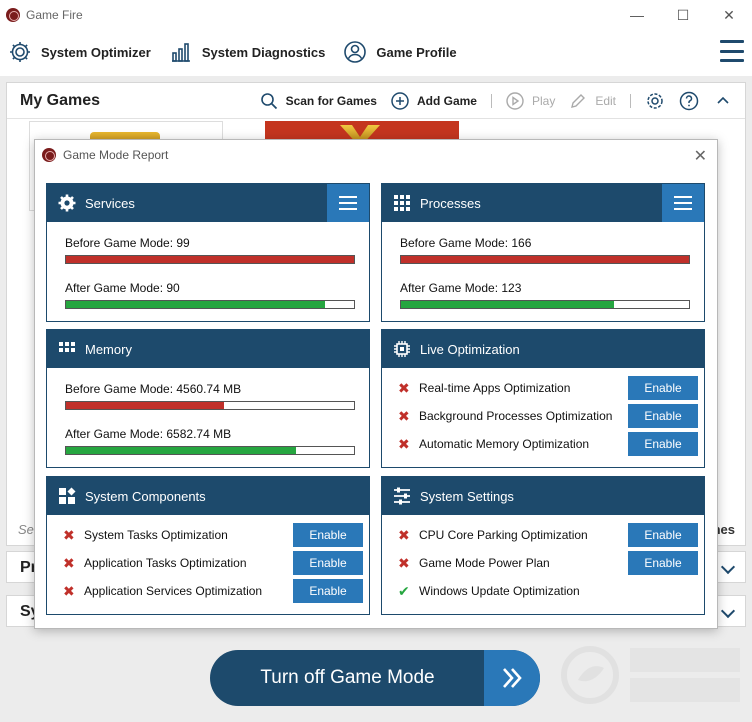  I want to click on settings-row: ✖ Game Mode Power Plan Enable, so click(548, 563).